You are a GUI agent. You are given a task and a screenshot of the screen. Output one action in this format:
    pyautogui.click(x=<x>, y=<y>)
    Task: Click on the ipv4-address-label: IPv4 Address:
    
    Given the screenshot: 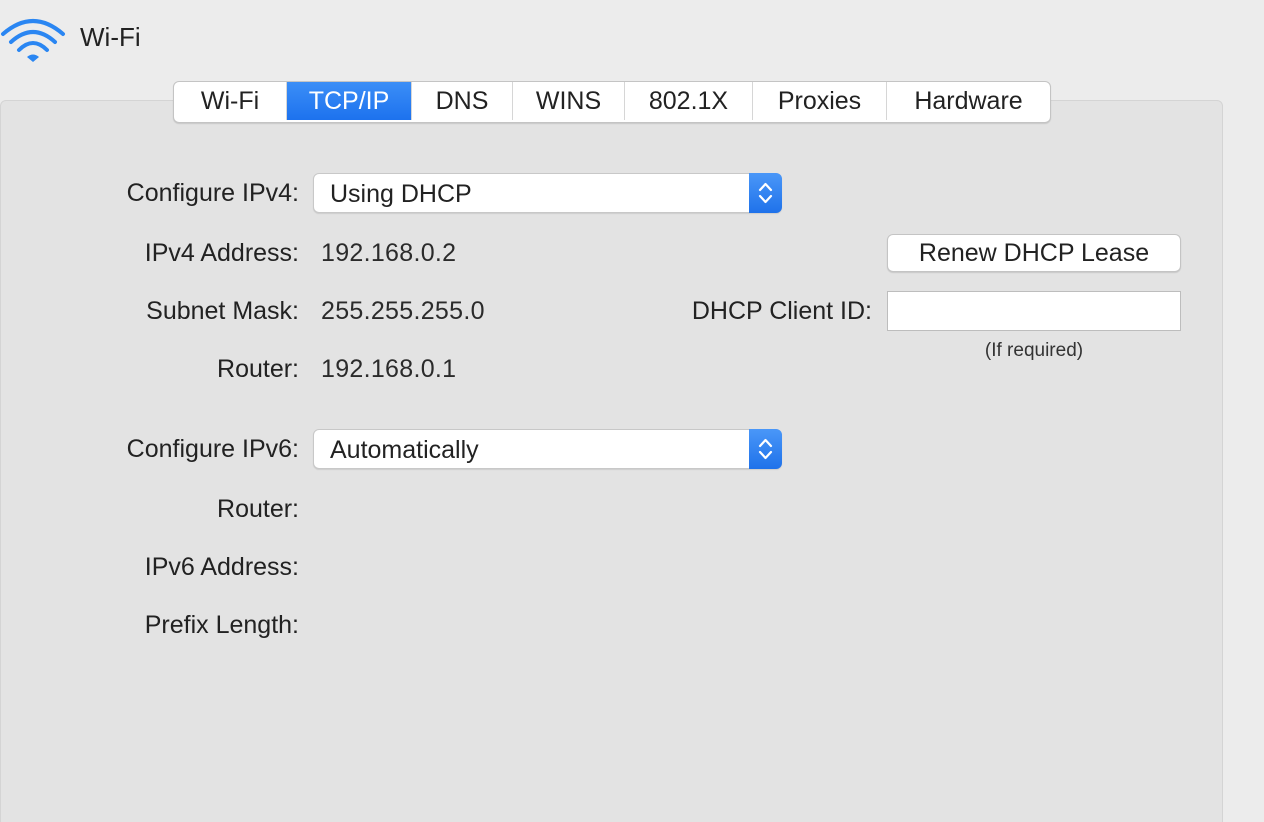 What is the action you would take?
    pyautogui.click(x=221, y=253)
    